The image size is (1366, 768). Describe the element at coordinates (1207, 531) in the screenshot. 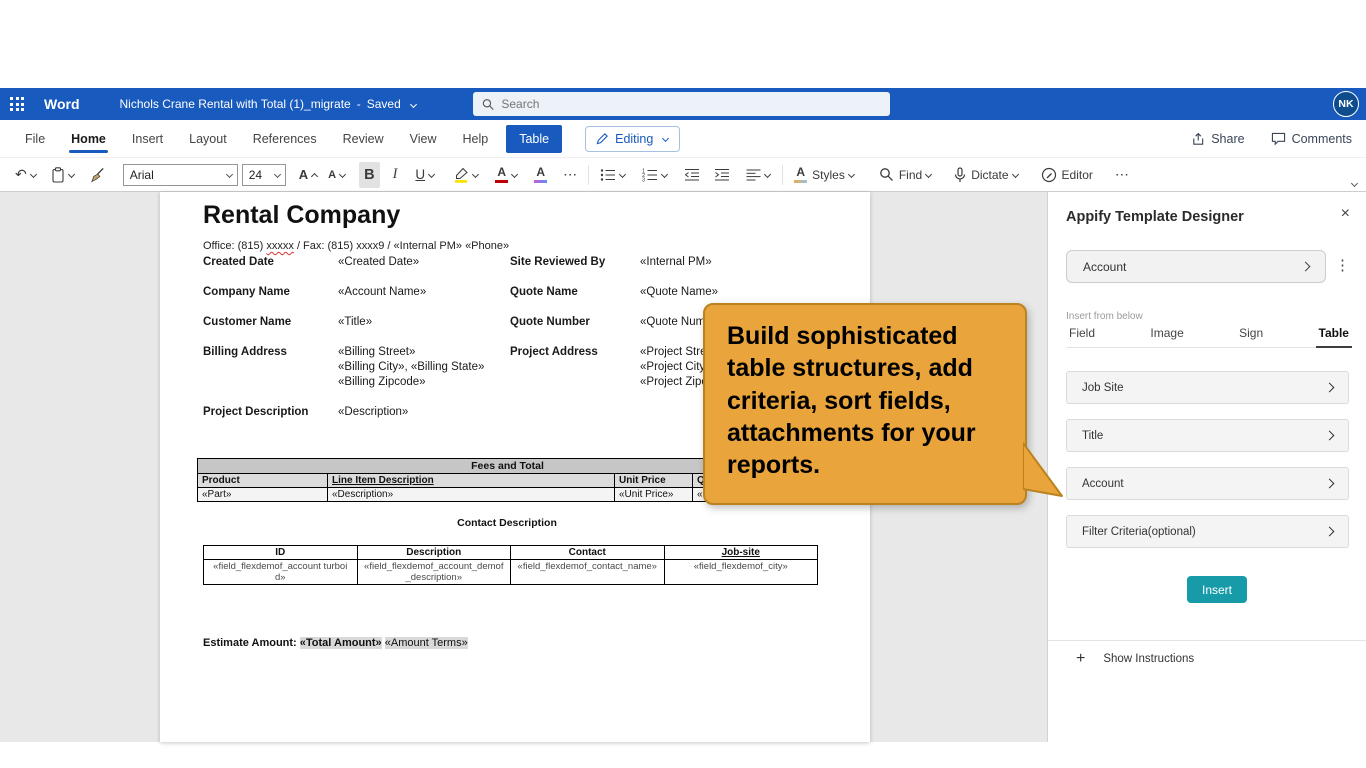

I see `list-item-filter-criteria: Filter Criteria(optional)` at that location.